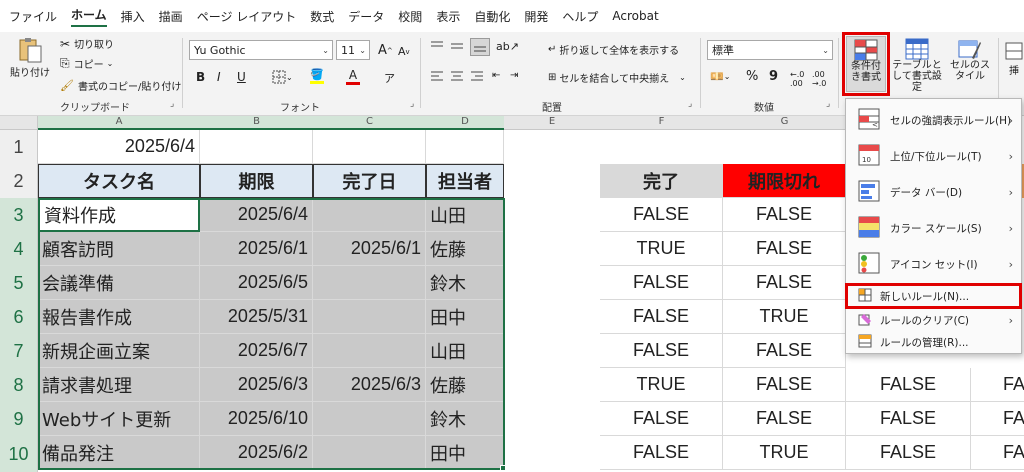  I want to click on header-completed-date: 完了日, so click(369, 181).